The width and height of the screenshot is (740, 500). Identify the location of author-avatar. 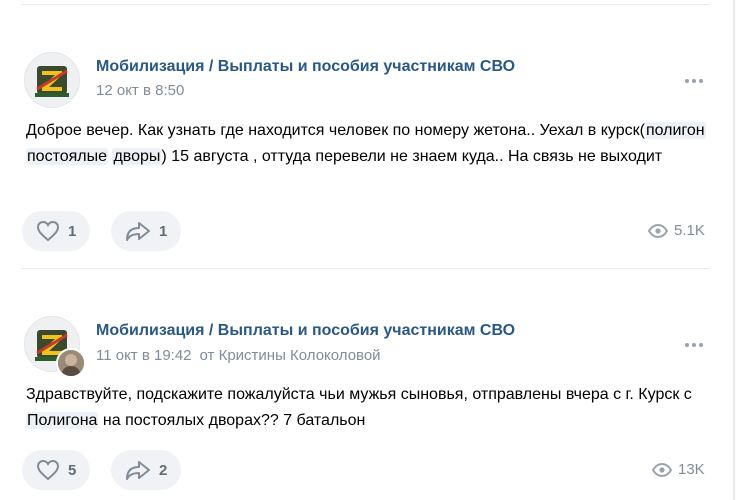
(71, 363).